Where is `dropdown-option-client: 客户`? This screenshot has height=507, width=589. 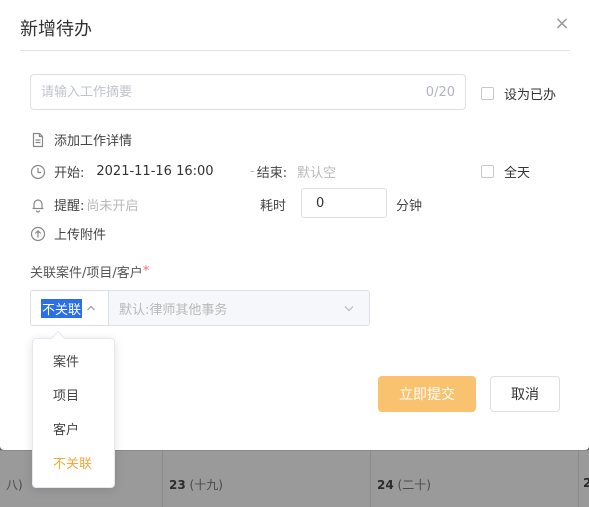 dropdown-option-client: 客户 is located at coordinates (73, 431).